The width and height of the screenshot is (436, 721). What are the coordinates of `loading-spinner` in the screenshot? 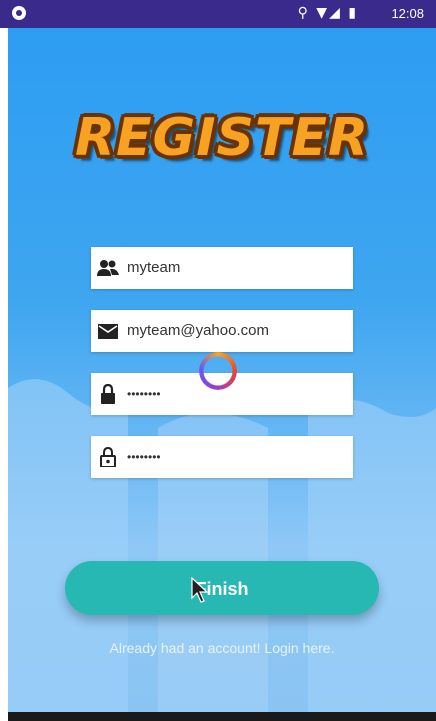 It's located at (218, 371).